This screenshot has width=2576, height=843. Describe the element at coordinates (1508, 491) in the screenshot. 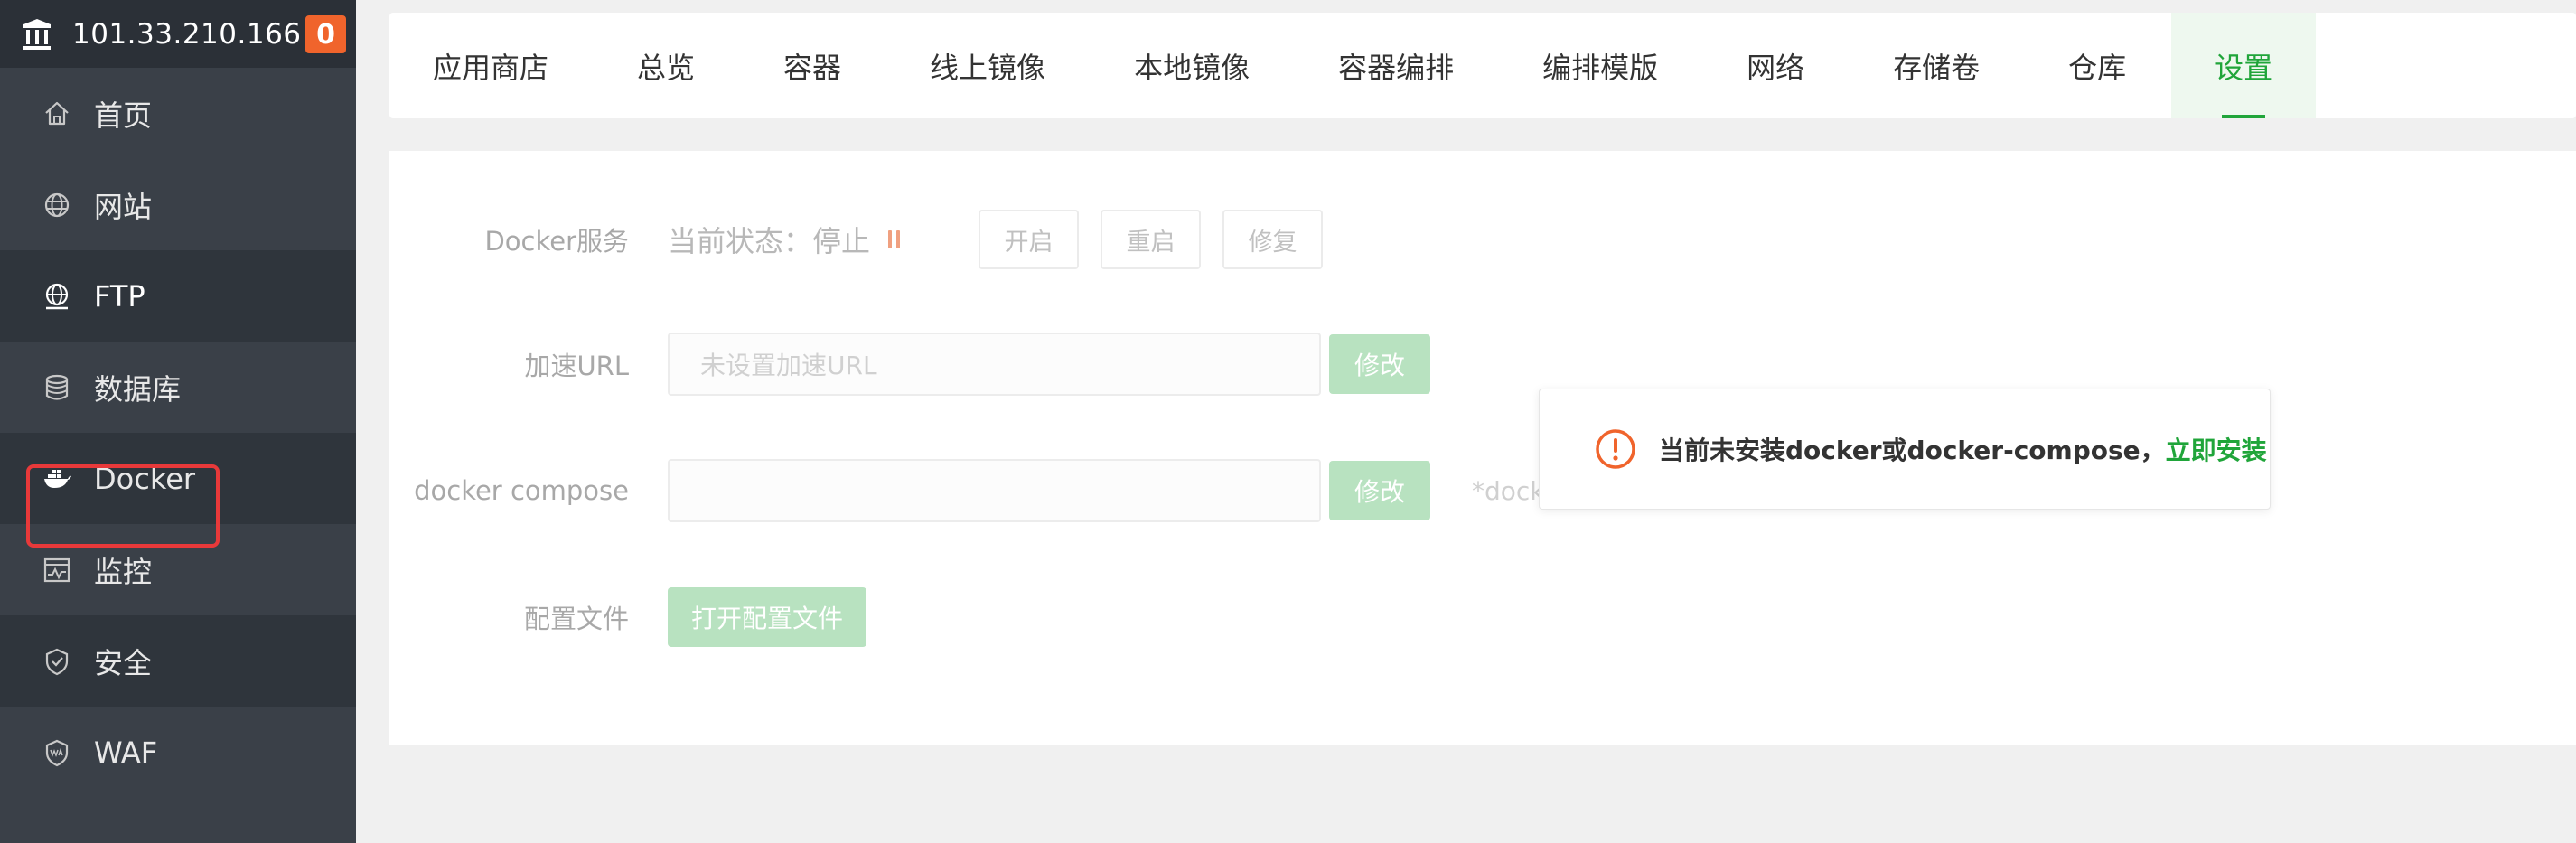

I see `docker-compose-hint: *dock` at that location.